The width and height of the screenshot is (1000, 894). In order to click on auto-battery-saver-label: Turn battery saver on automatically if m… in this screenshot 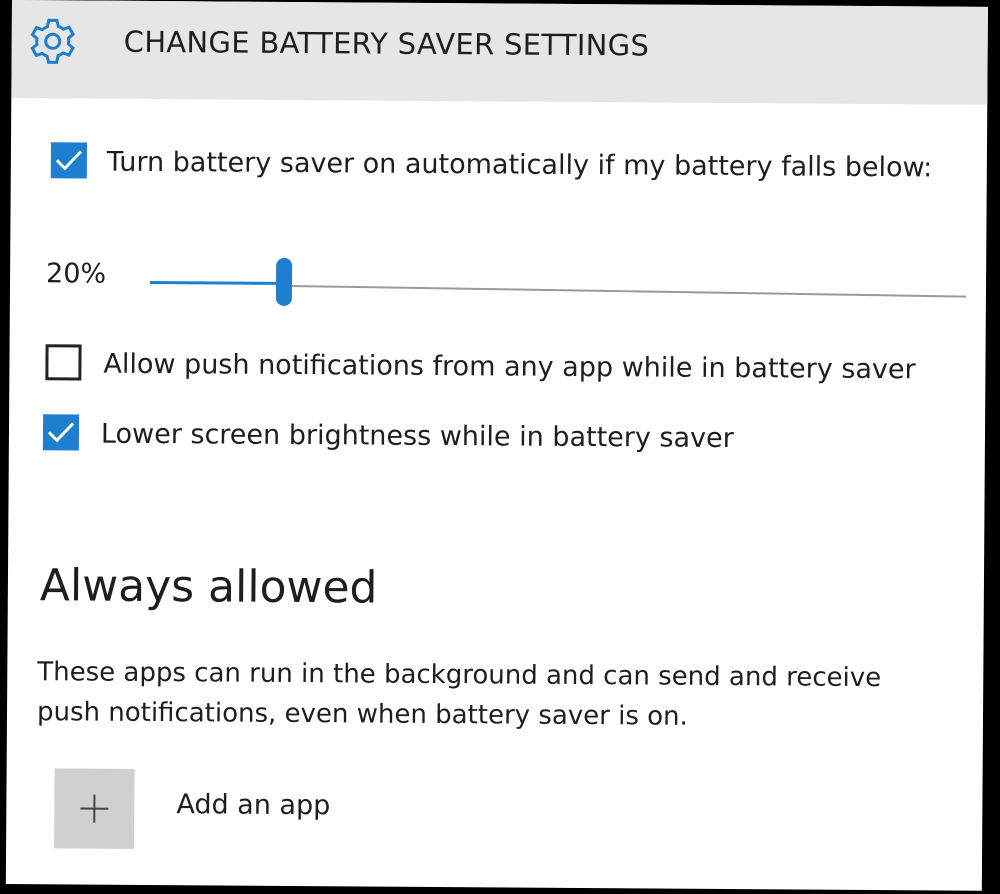, I will do `click(519, 165)`.